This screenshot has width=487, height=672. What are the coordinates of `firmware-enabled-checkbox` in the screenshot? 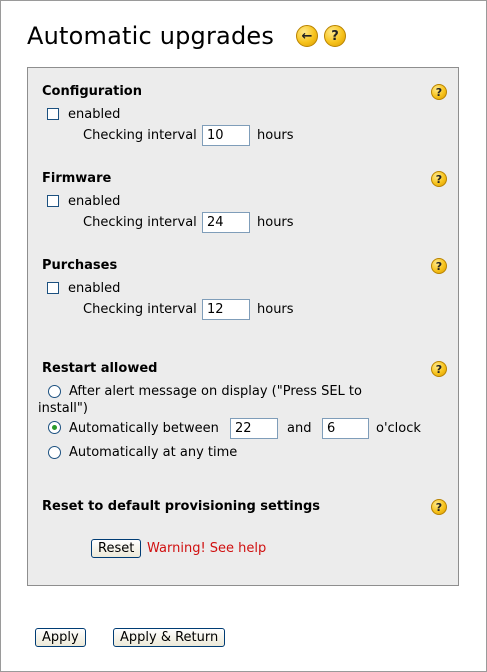 It's located at (53, 201).